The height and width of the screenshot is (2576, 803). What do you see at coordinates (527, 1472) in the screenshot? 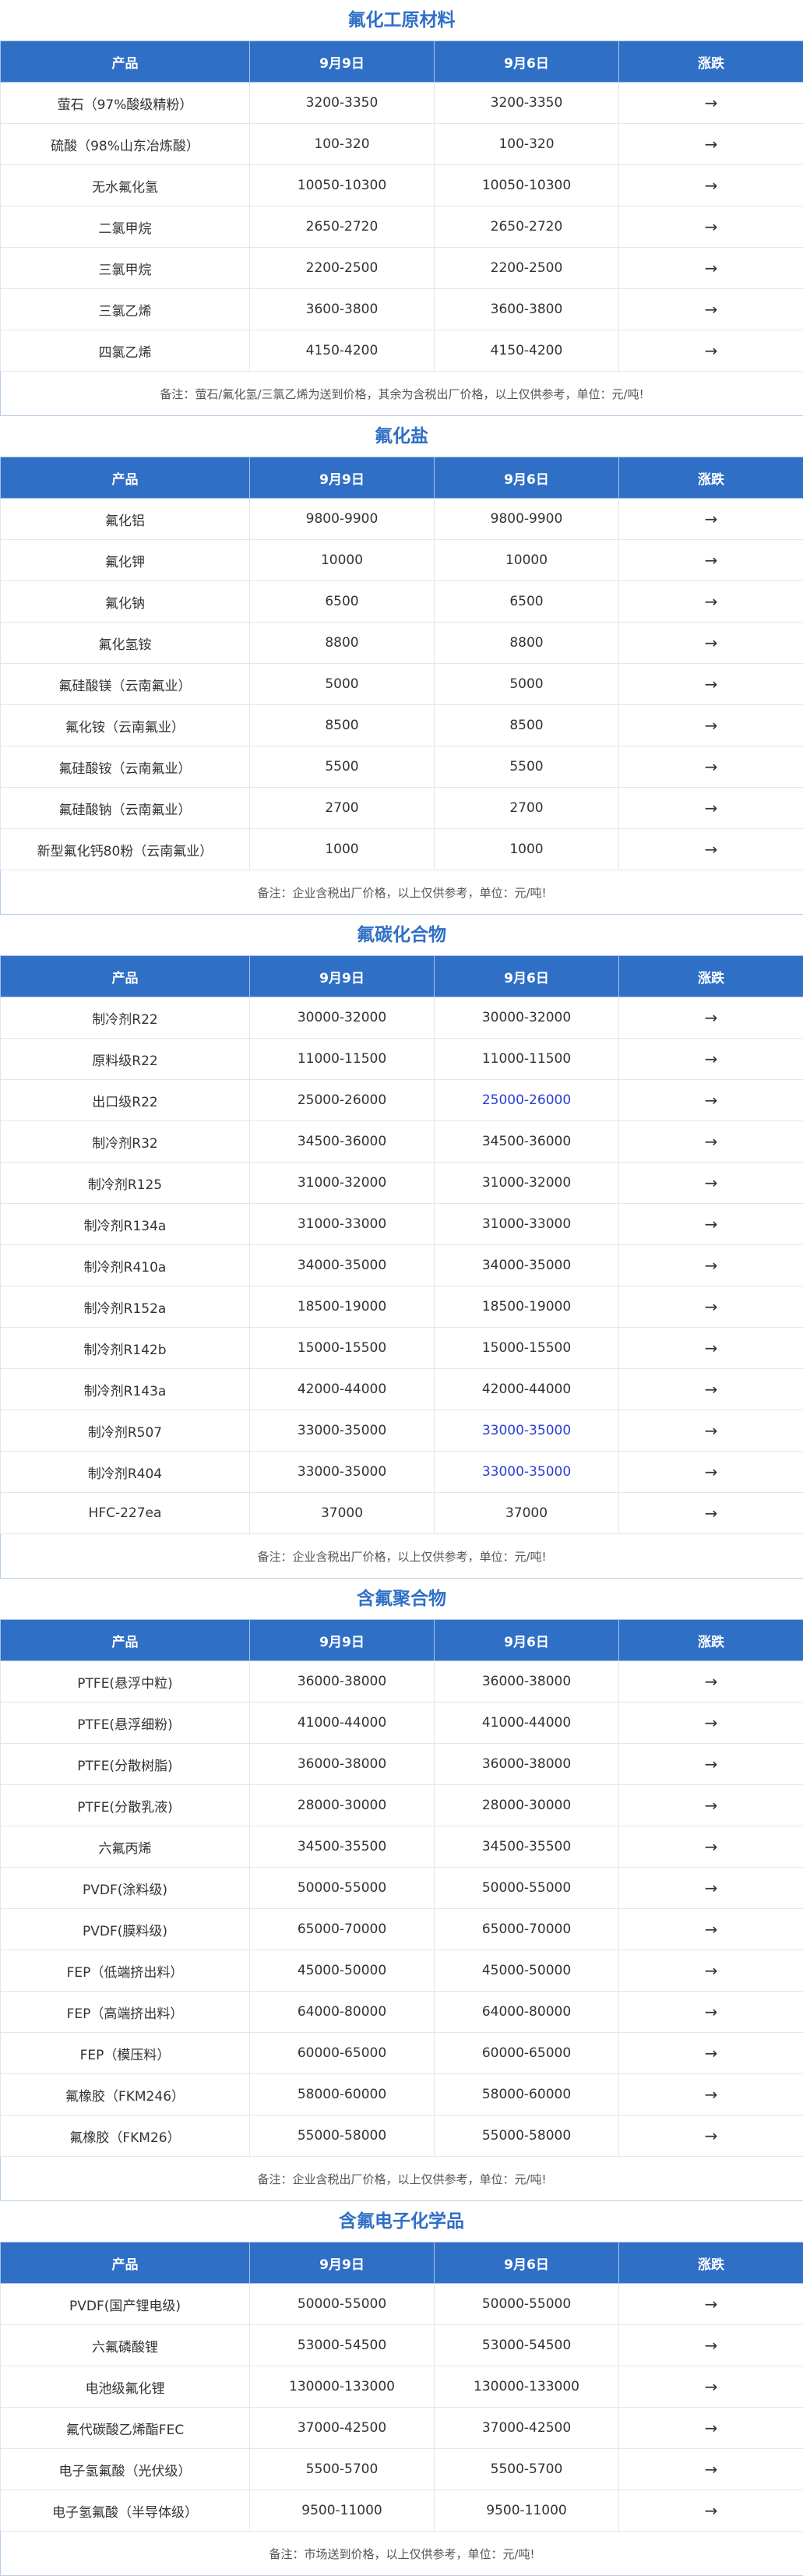
I see `price-date-2-cell: 33000-35000` at bounding box center [527, 1472].